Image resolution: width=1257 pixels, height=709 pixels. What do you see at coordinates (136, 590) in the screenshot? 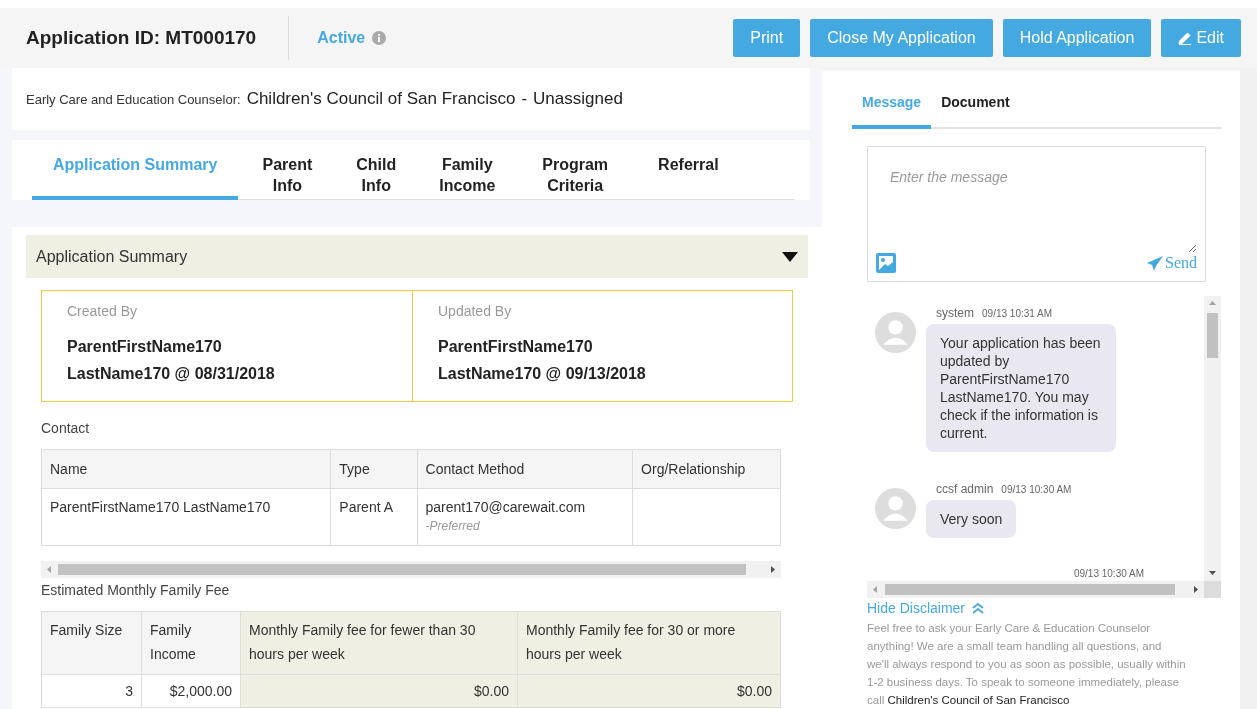
I see `fee-label: Estimated Monthly Family Fee` at bounding box center [136, 590].